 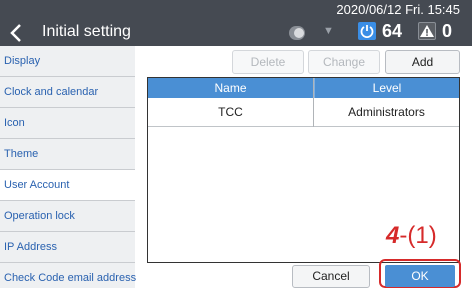 What do you see at coordinates (67, 154) in the screenshot?
I see `sidebar-item-theme: Theme` at bounding box center [67, 154].